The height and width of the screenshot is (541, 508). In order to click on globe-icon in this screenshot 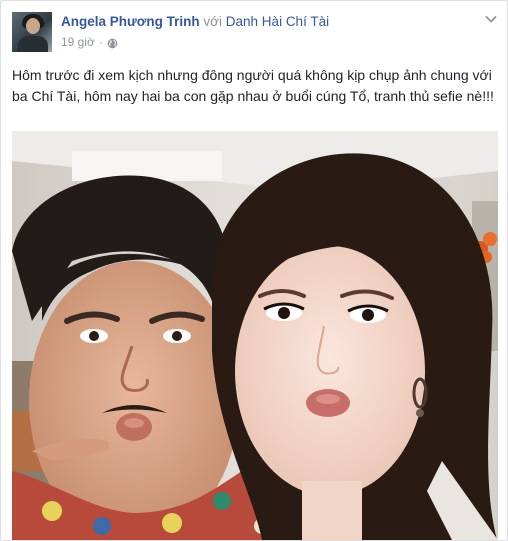, I will do `click(112, 42)`.